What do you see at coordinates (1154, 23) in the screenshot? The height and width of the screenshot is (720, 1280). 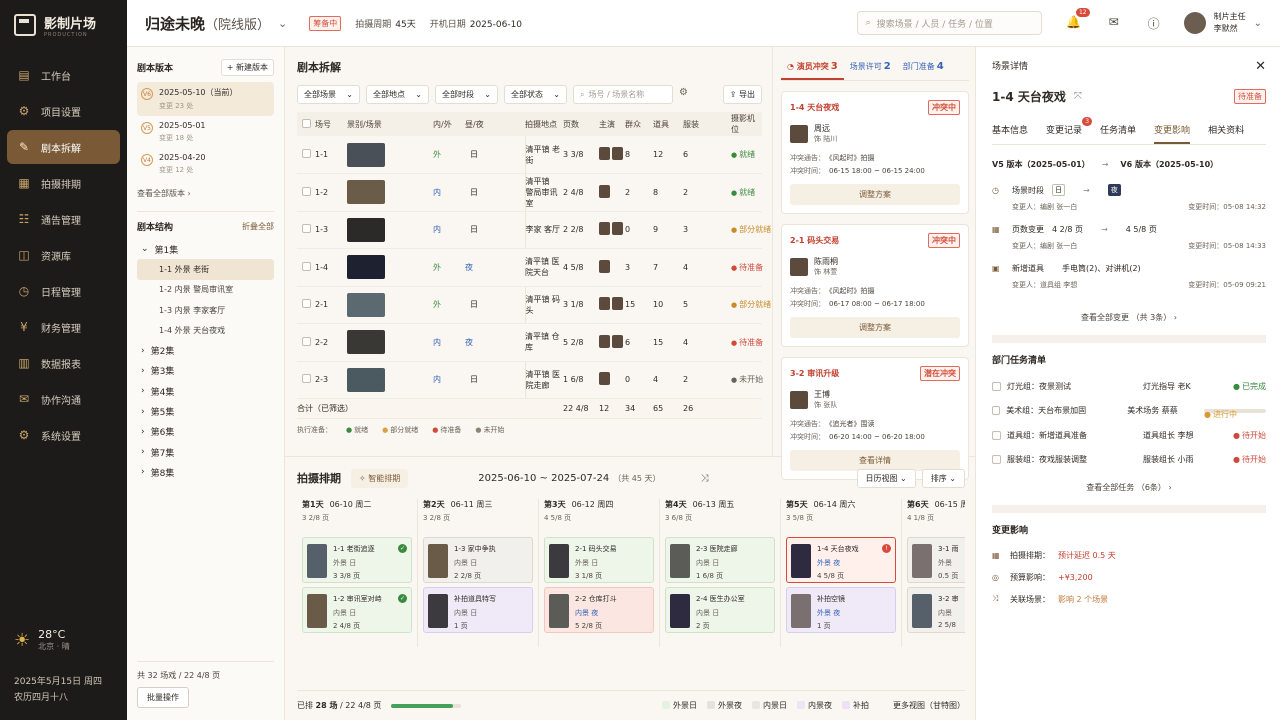 I see `help-icon: ⓘ` at bounding box center [1154, 23].